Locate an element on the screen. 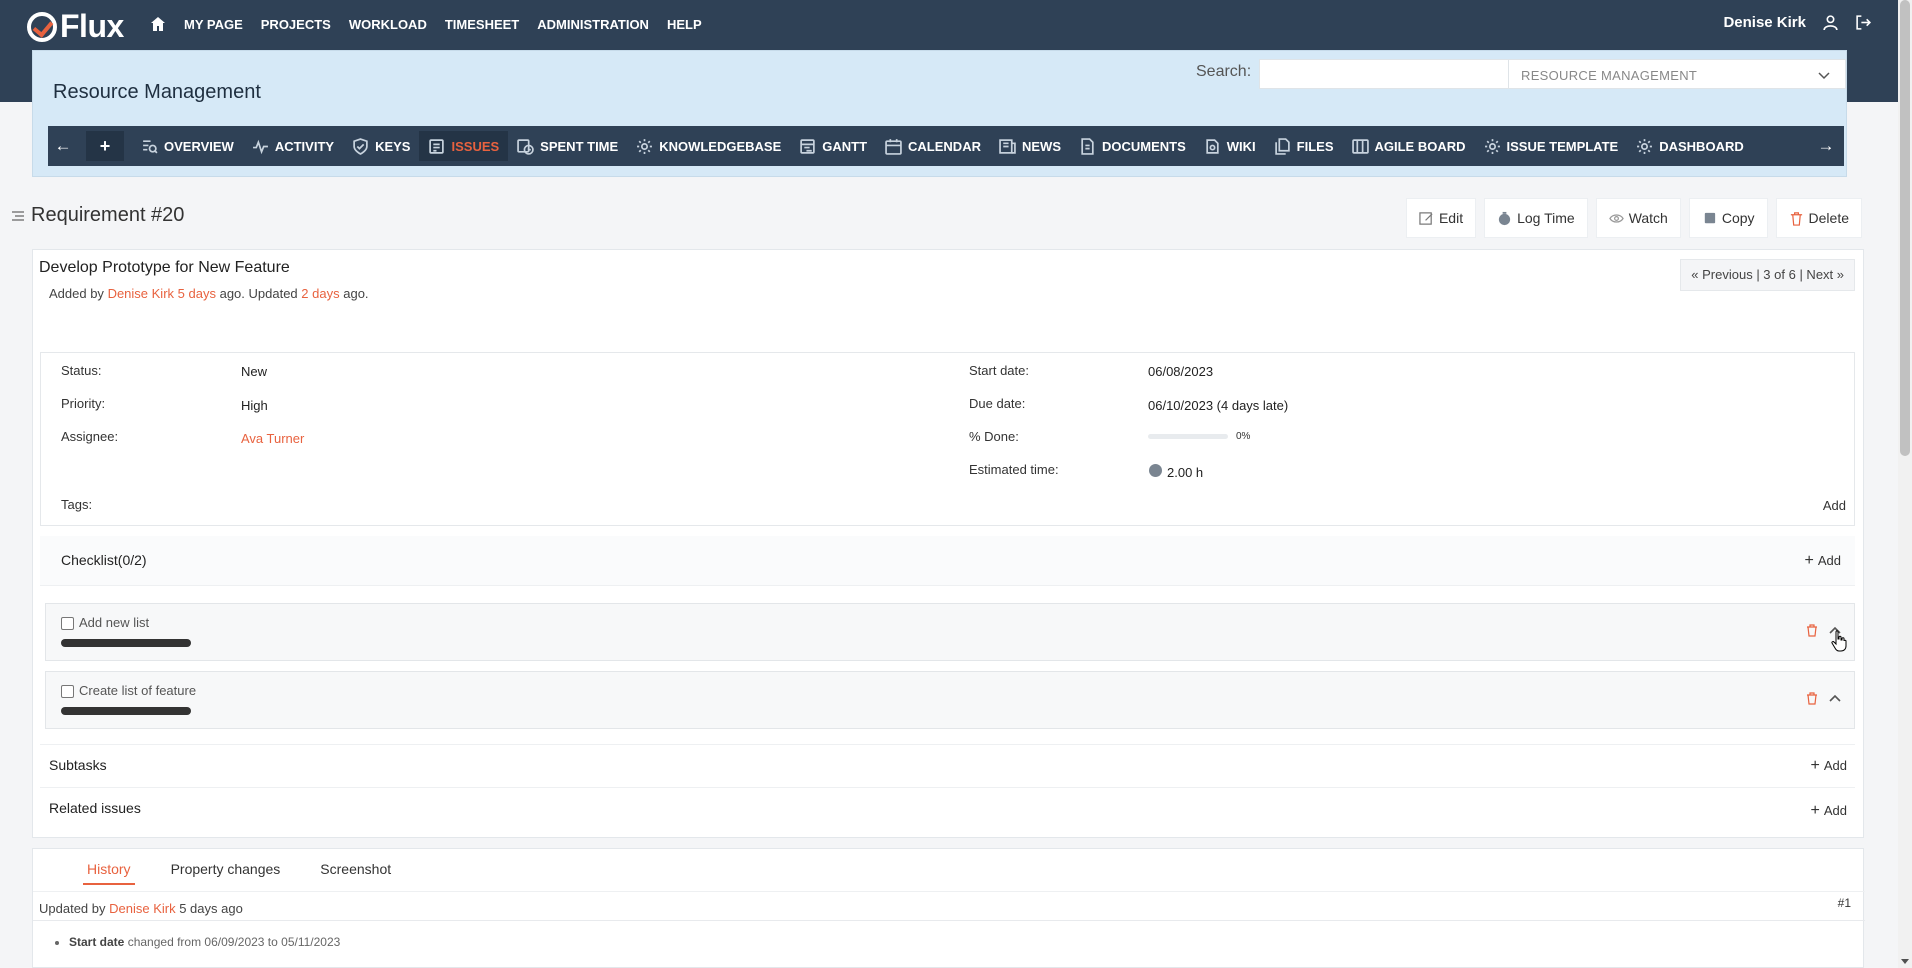 The width and height of the screenshot is (1912, 968). scroll-down-arrow-icon is located at coordinates (1905, 961).